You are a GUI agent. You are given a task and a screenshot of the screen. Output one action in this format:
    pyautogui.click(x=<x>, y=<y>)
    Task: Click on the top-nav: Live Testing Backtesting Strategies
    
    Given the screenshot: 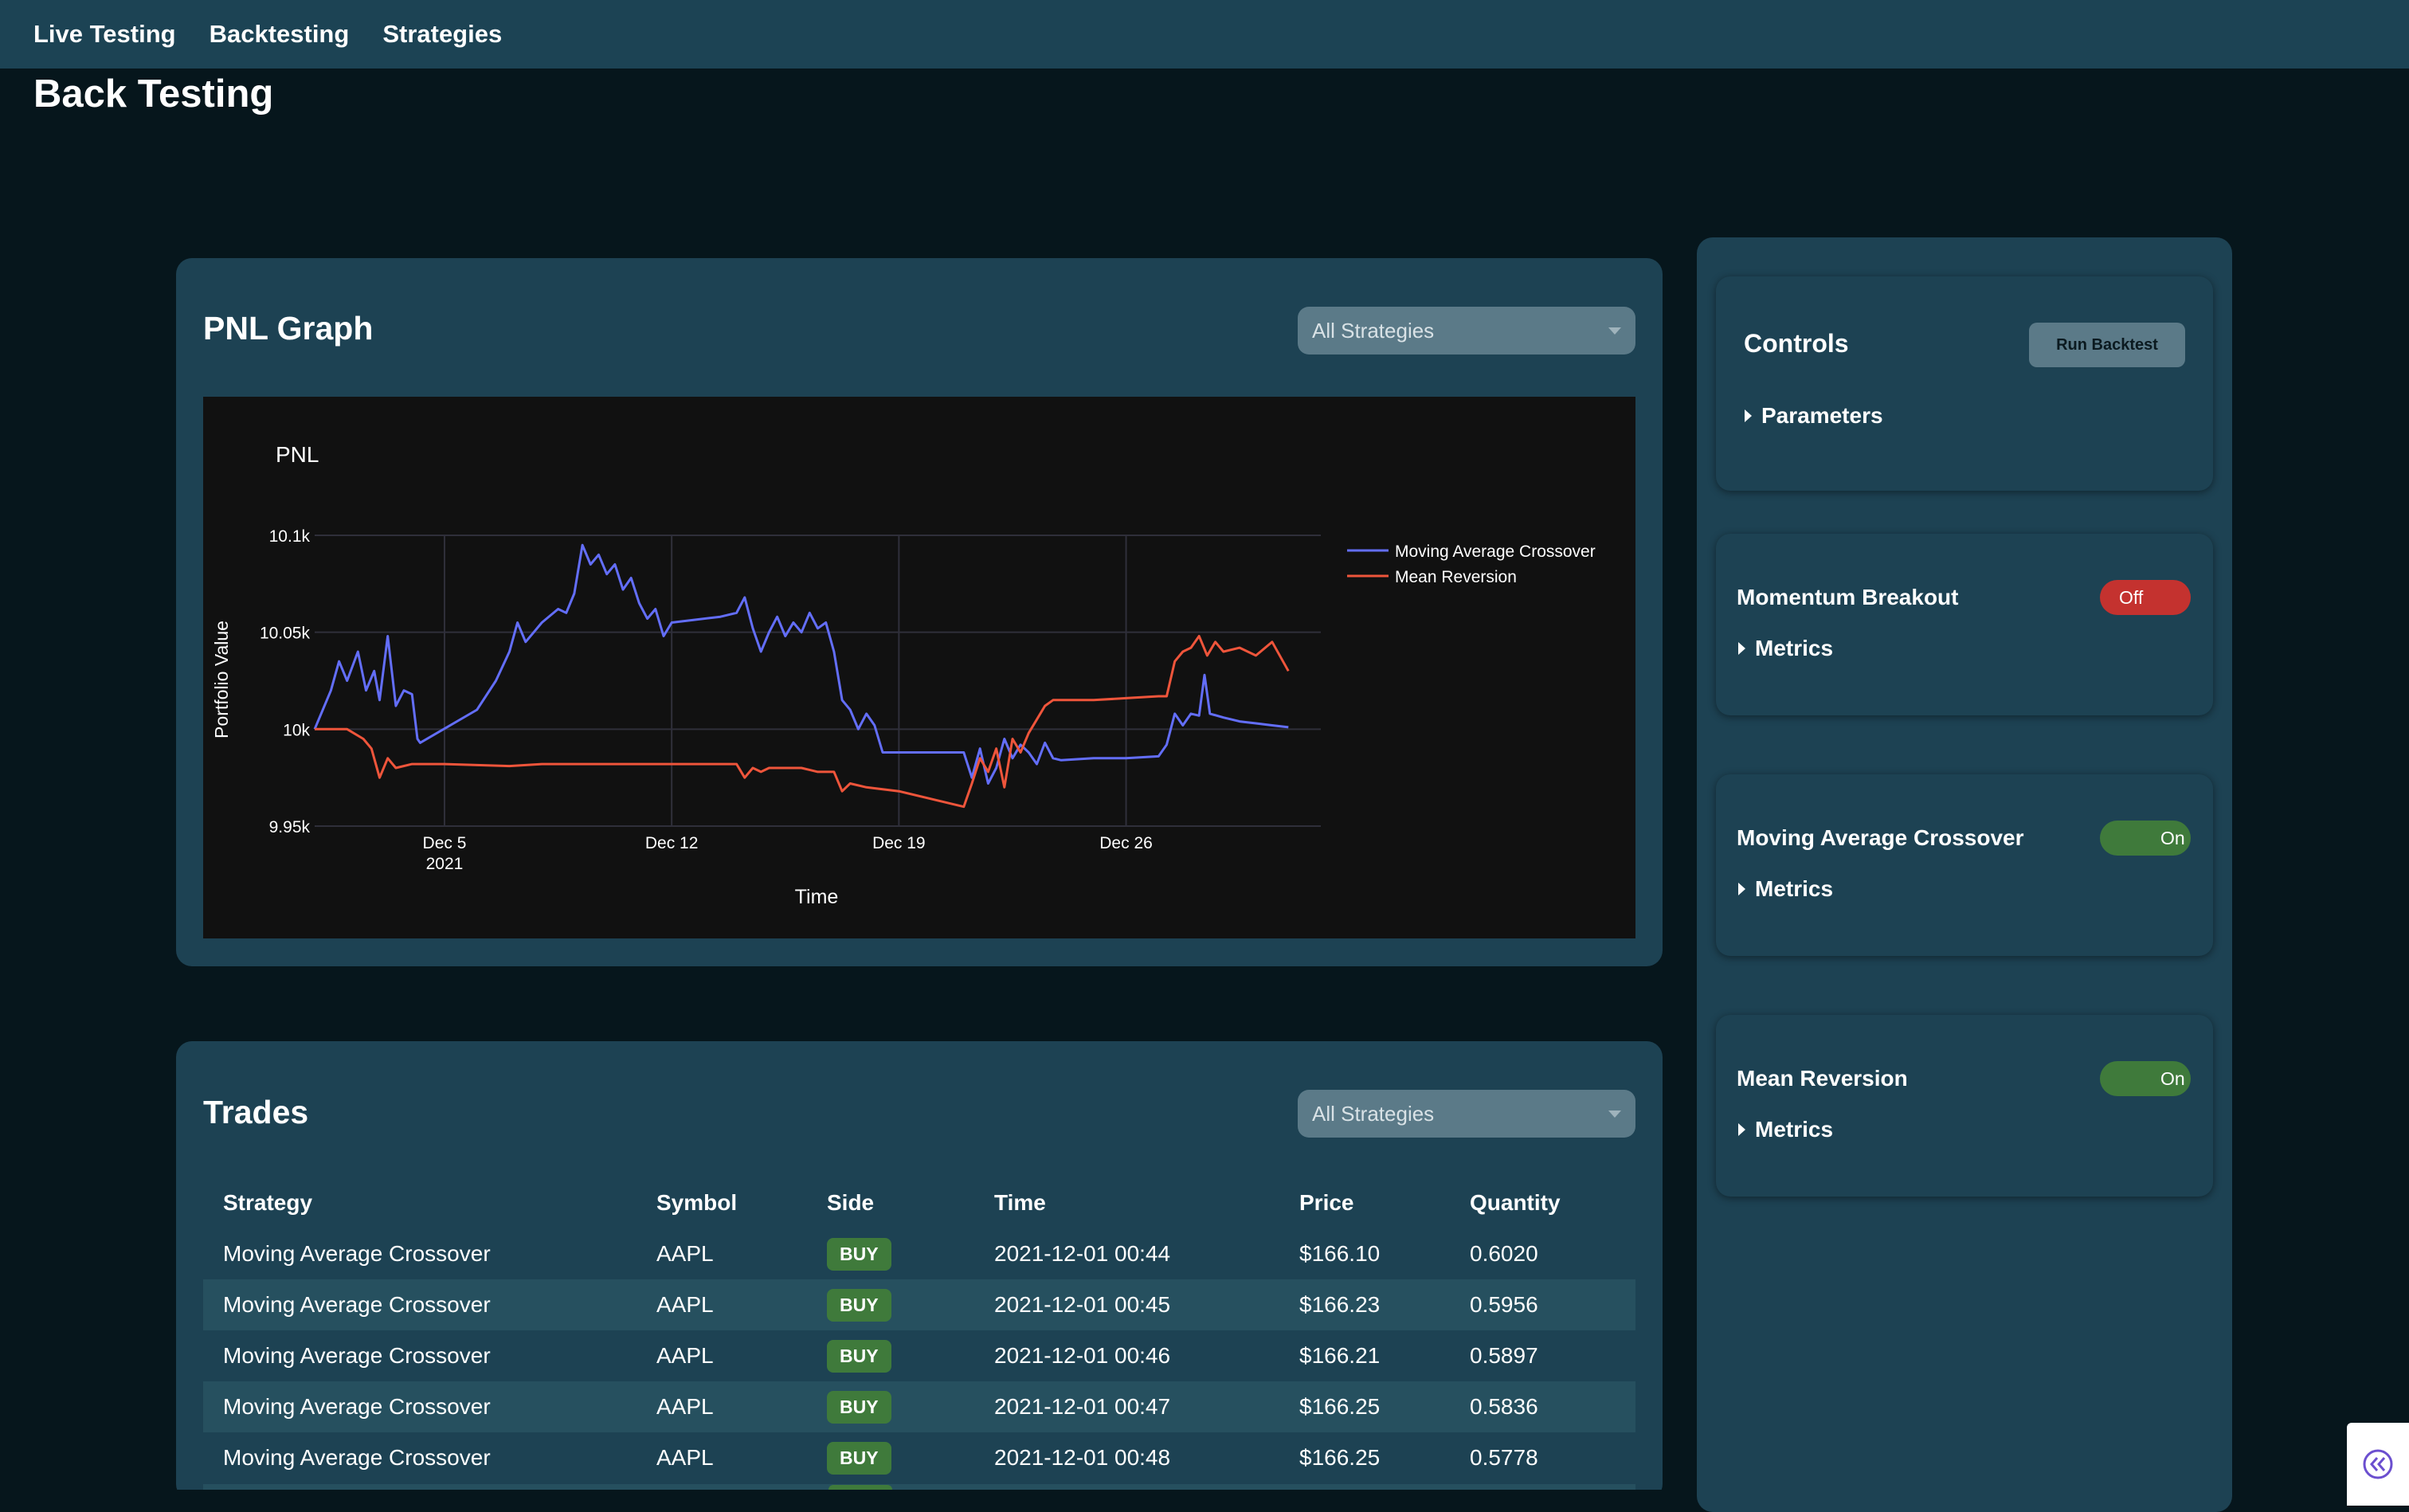 What is the action you would take?
    pyautogui.click(x=1204, y=34)
    